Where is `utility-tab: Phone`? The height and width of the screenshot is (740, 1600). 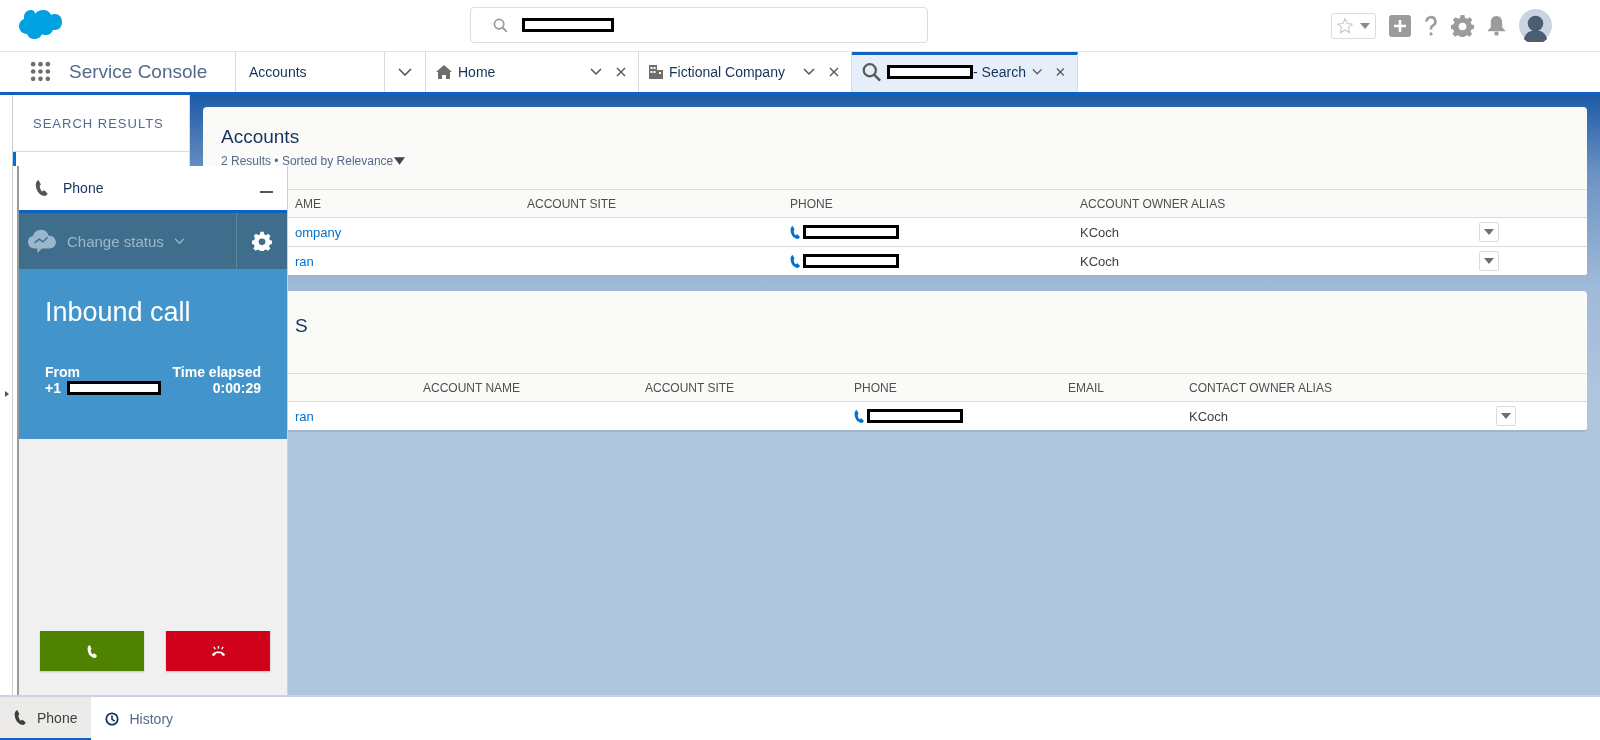
utility-tab: Phone is located at coordinates (46, 718).